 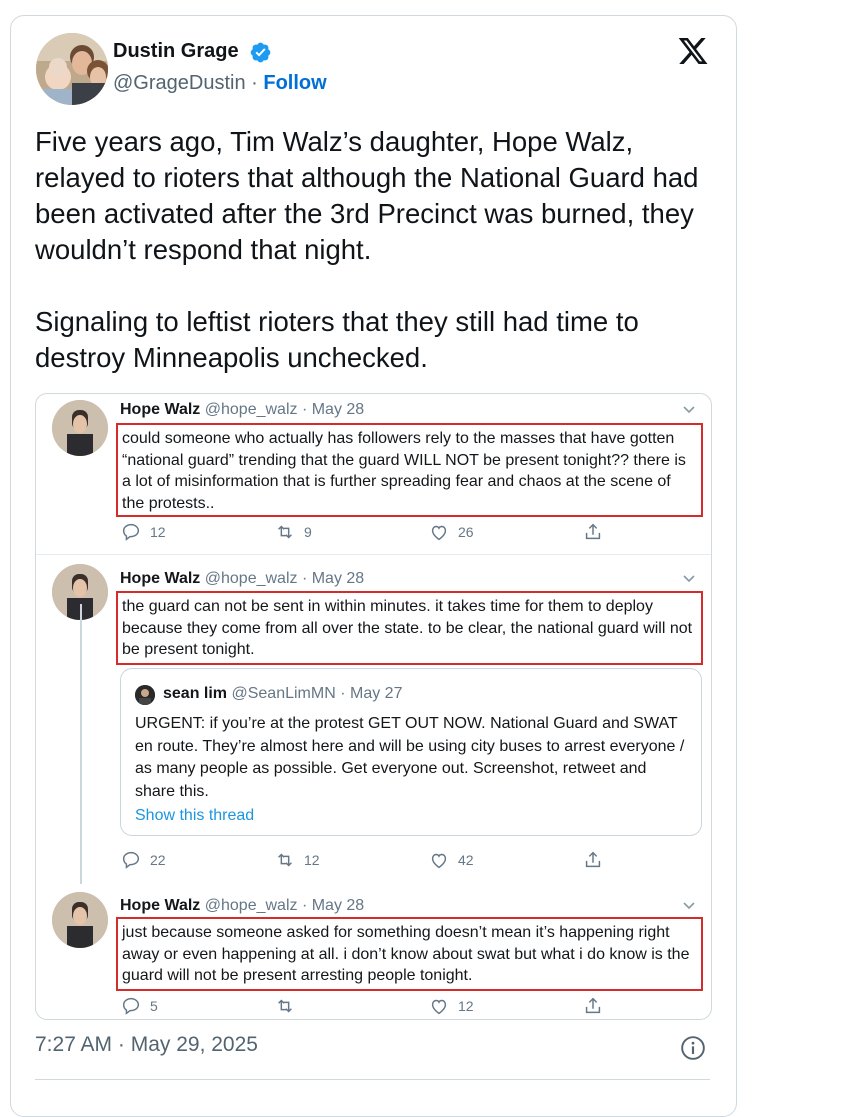 I want to click on author-handle: @GrageDustin, so click(x=179, y=83).